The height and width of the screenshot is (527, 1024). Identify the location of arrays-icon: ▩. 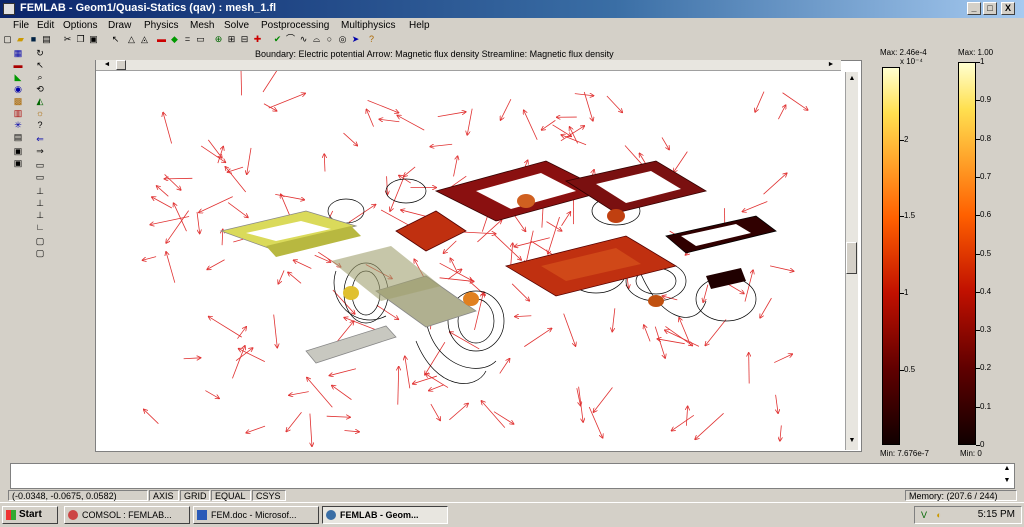
(18, 101).